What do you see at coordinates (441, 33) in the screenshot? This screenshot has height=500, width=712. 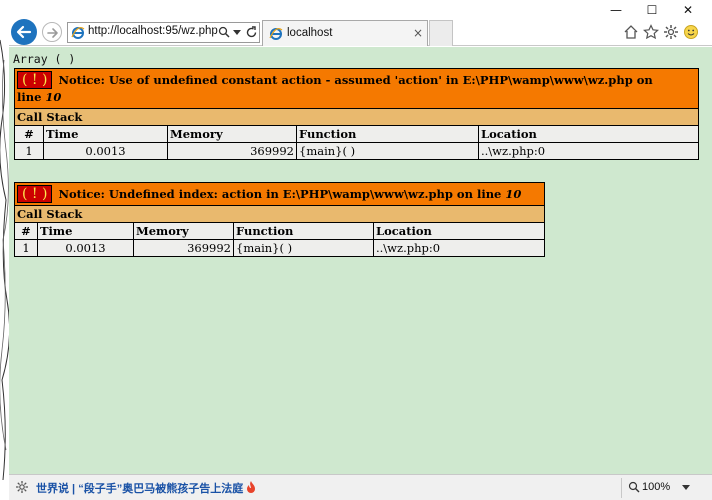 I see `new-tab-button` at bounding box center [441, 33].